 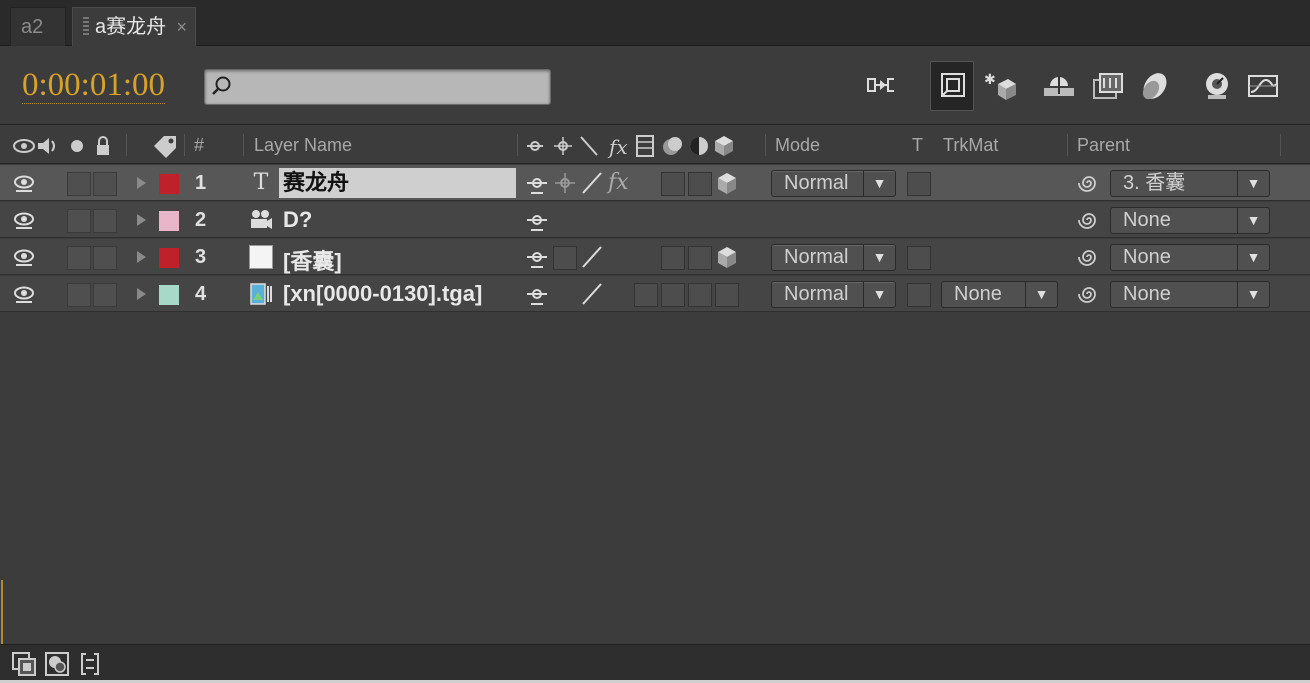 I want to click on tab-grip-icon, so click(x=86, y=26).